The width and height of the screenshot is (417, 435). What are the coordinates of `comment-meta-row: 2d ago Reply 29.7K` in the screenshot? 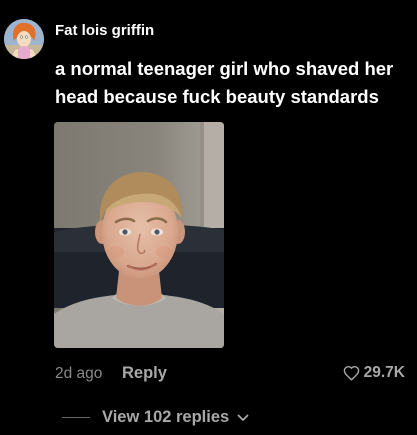 It's located at (232, 375).